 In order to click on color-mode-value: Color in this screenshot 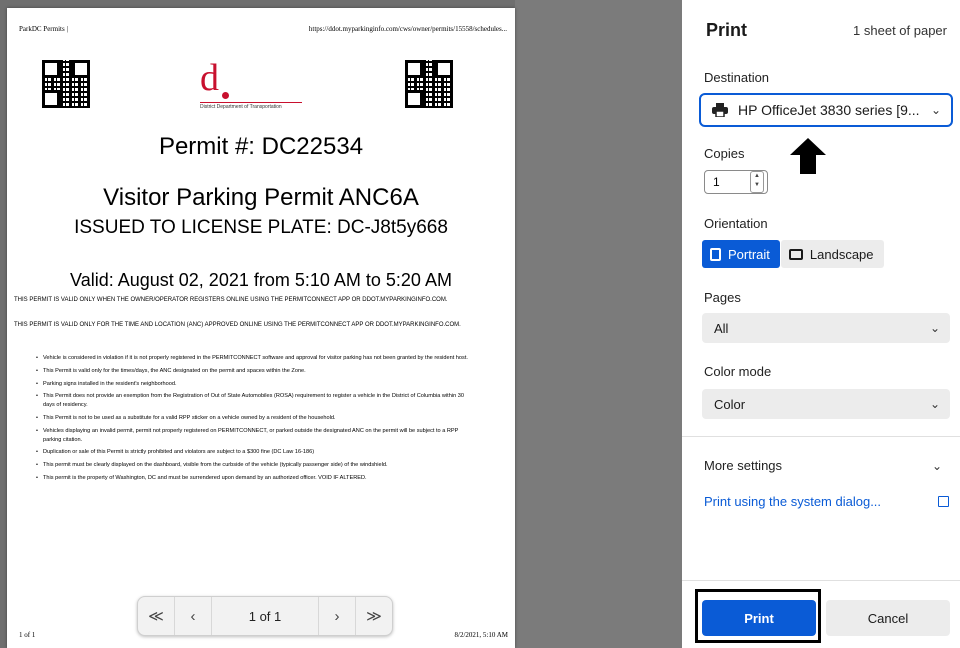, I will do `click(730, 404)`.